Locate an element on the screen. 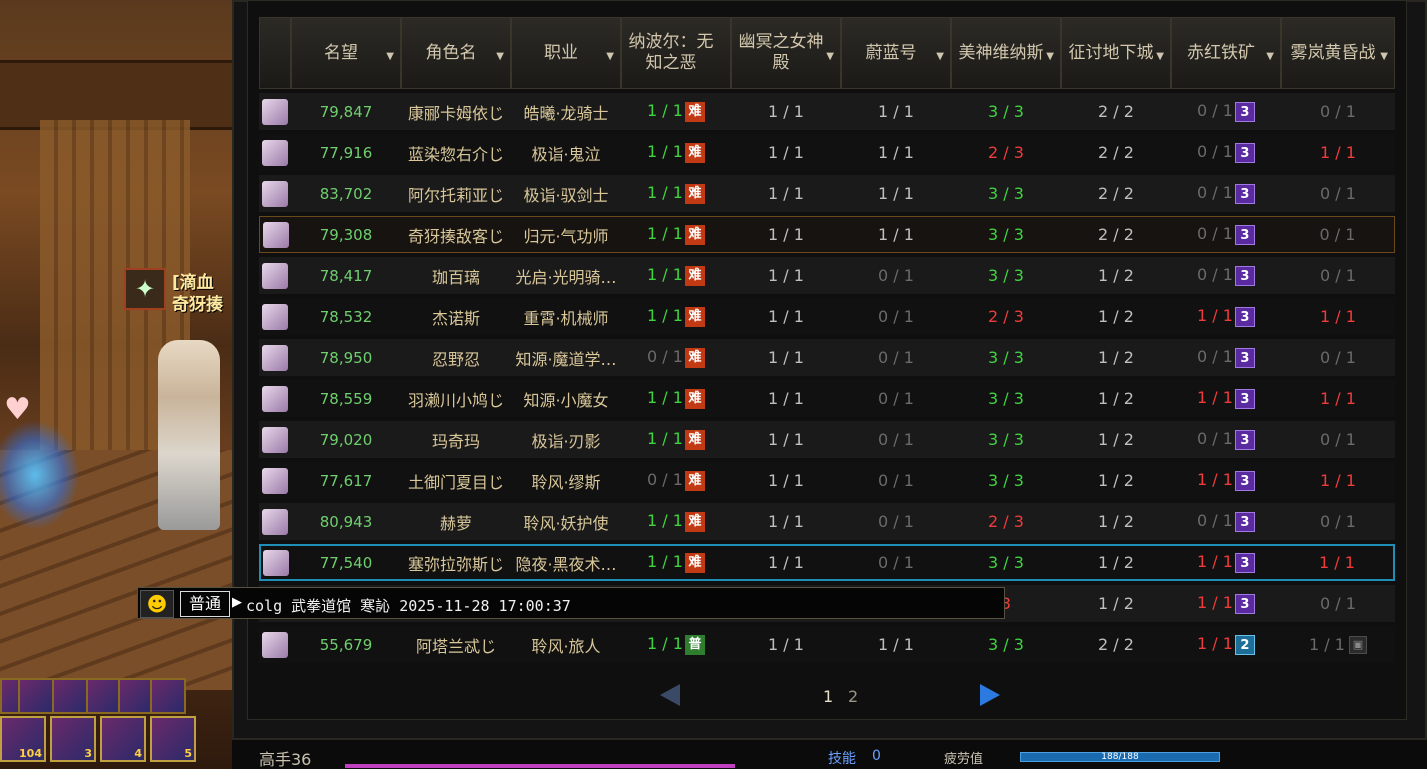  npc-portrait-icon: ✦ is located at coordinates (145, 289).